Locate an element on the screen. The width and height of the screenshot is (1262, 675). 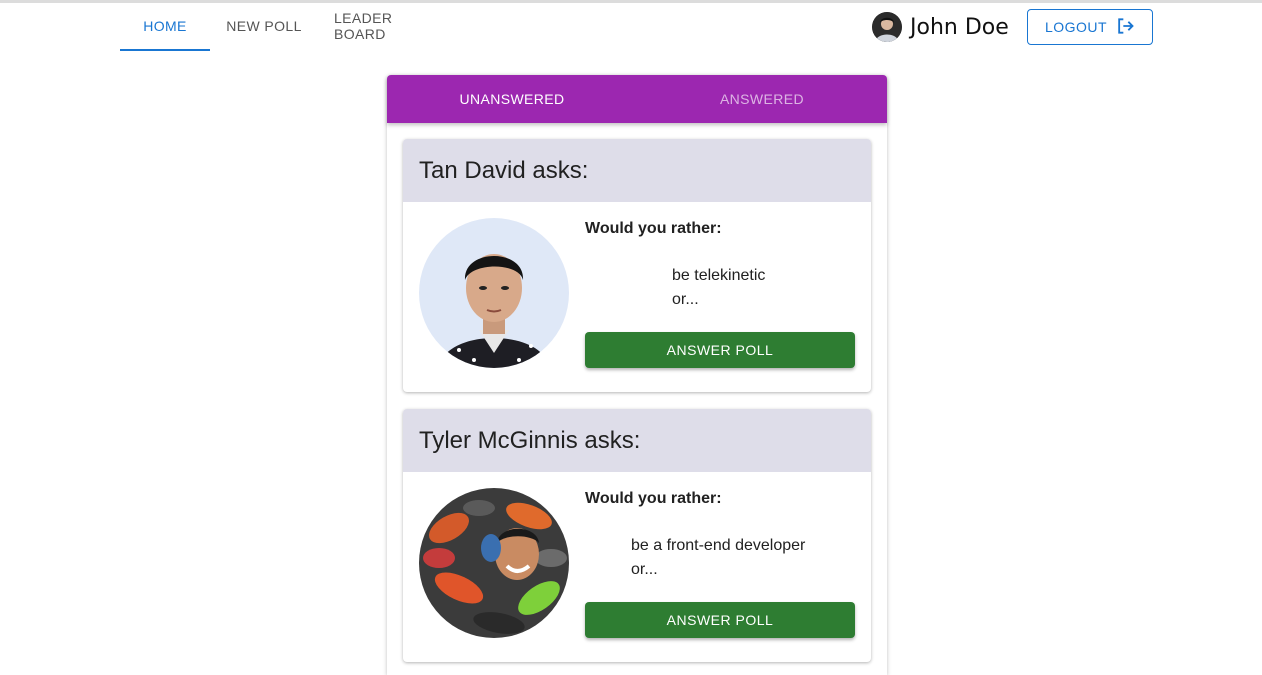
option-one-text: be a front-end developer is located at coordinates (718, 545).